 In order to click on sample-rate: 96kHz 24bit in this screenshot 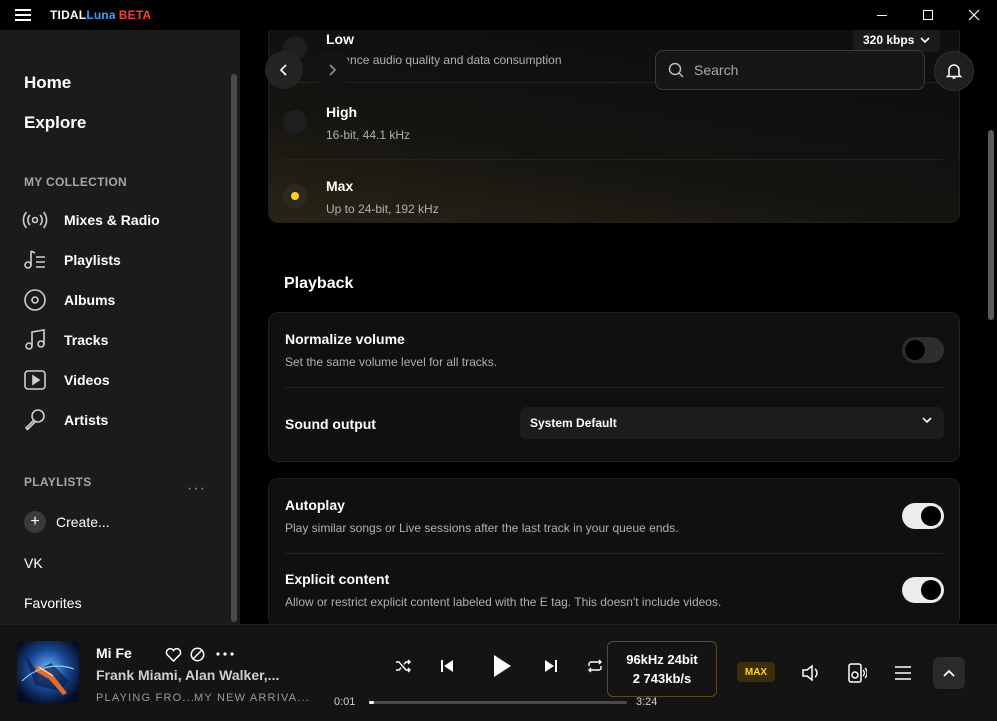, I will do `click(662, 659)`.